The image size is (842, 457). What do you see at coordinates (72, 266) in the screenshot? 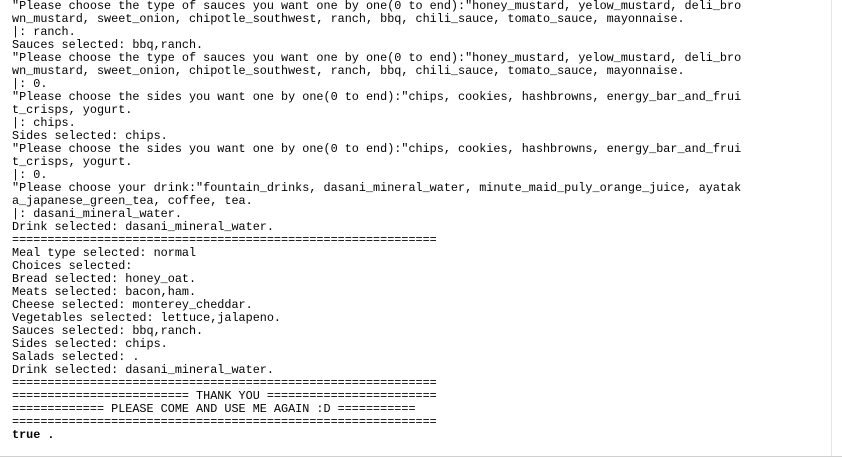
I see `console-line: Choices selected:` at bounding box center [72, 266].